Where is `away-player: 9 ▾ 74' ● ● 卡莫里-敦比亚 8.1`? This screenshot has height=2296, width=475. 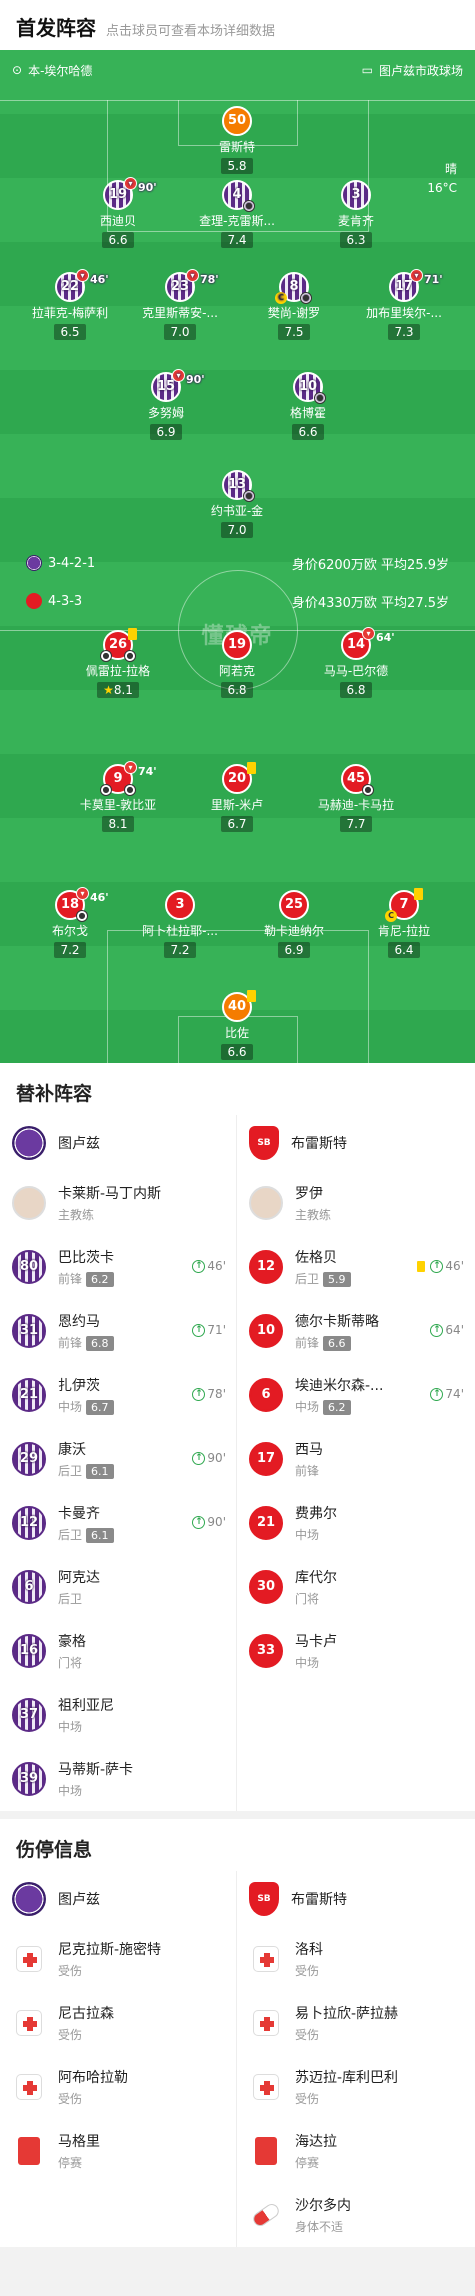
away-player: 9 ▾ 74' ● ● 卡莫里-敦比亚 8.1 is located at coordinates (118, 796).